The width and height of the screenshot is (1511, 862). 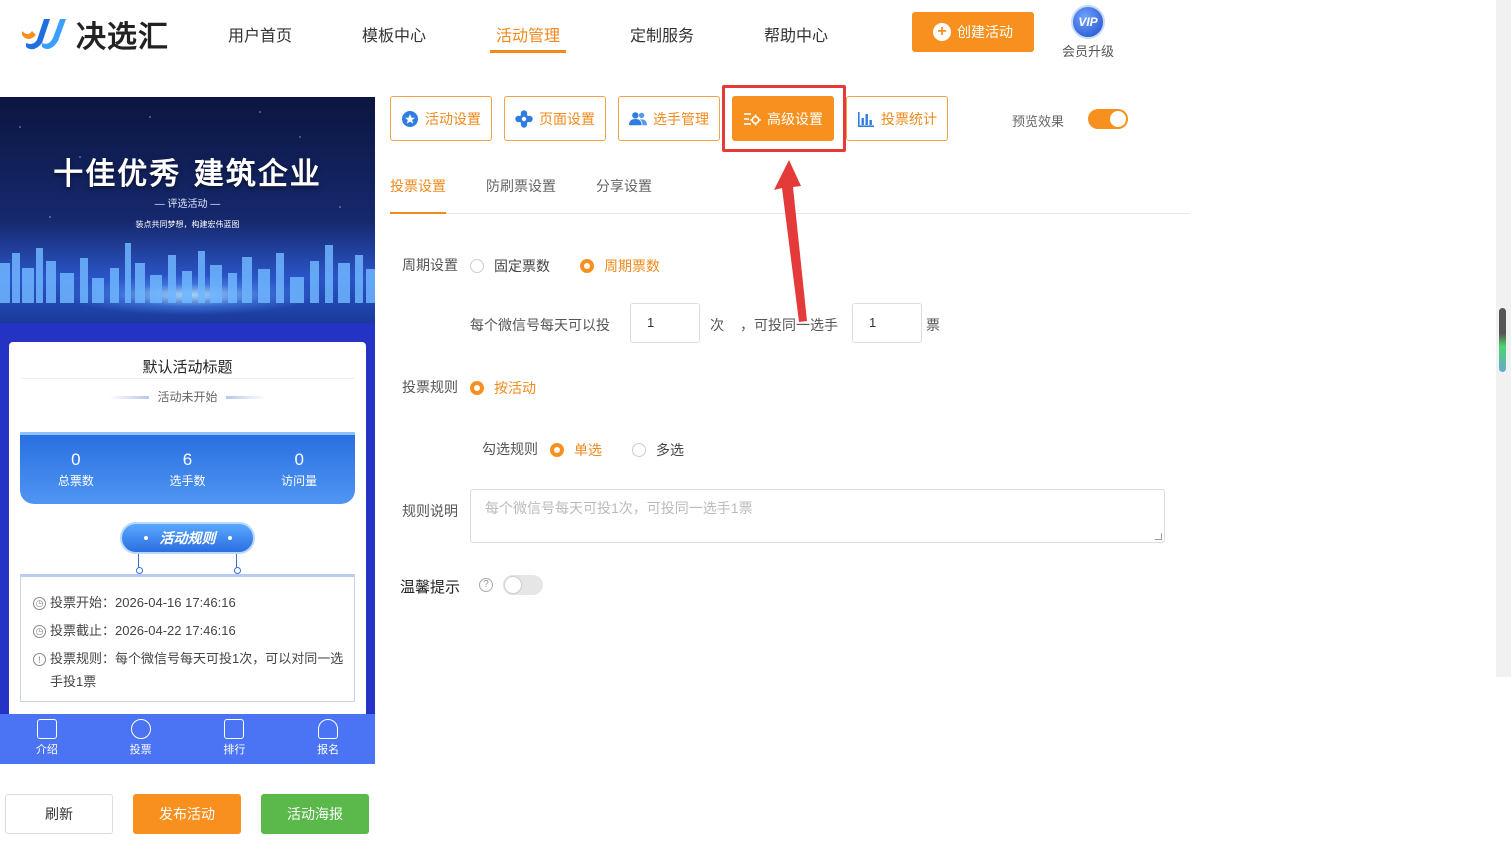 I want to click on radio-periodic-votes: 周期票数, so click(x=620, y=266).